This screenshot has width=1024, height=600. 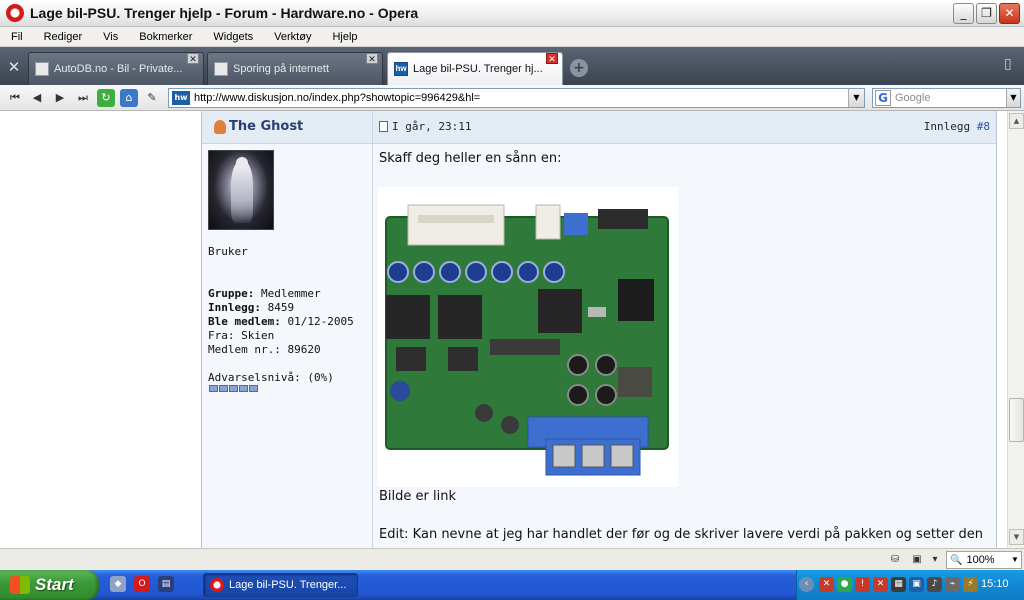 I want to click on tab-sporing: Sporing på internett ✕, so click(x=295, y=68).